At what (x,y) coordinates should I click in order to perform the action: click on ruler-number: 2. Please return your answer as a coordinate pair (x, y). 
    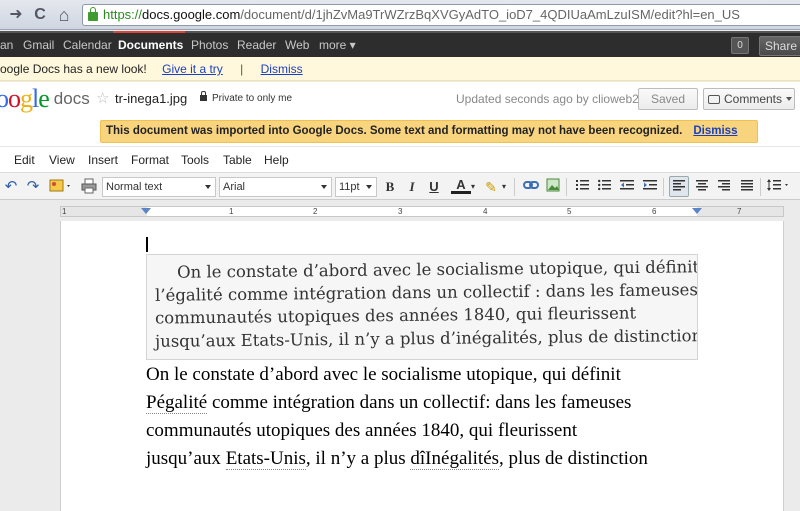
    Looking at the image, I should click on (315, 211).